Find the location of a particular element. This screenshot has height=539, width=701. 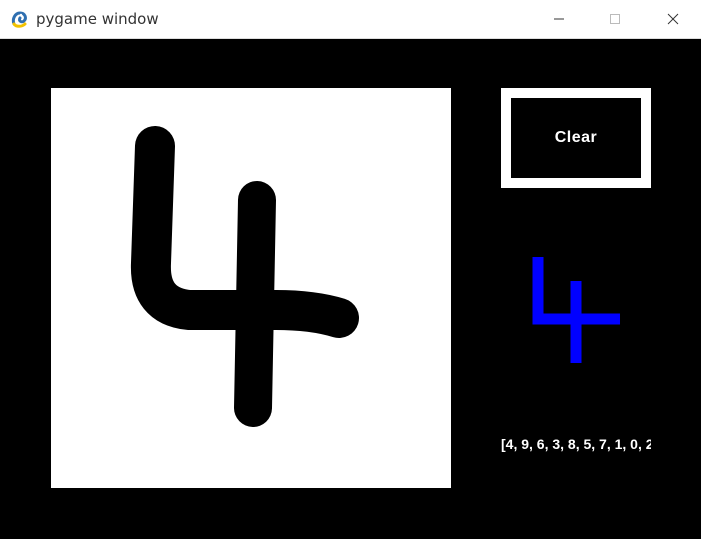

predicted-digit is located at coordinates (575, 310).